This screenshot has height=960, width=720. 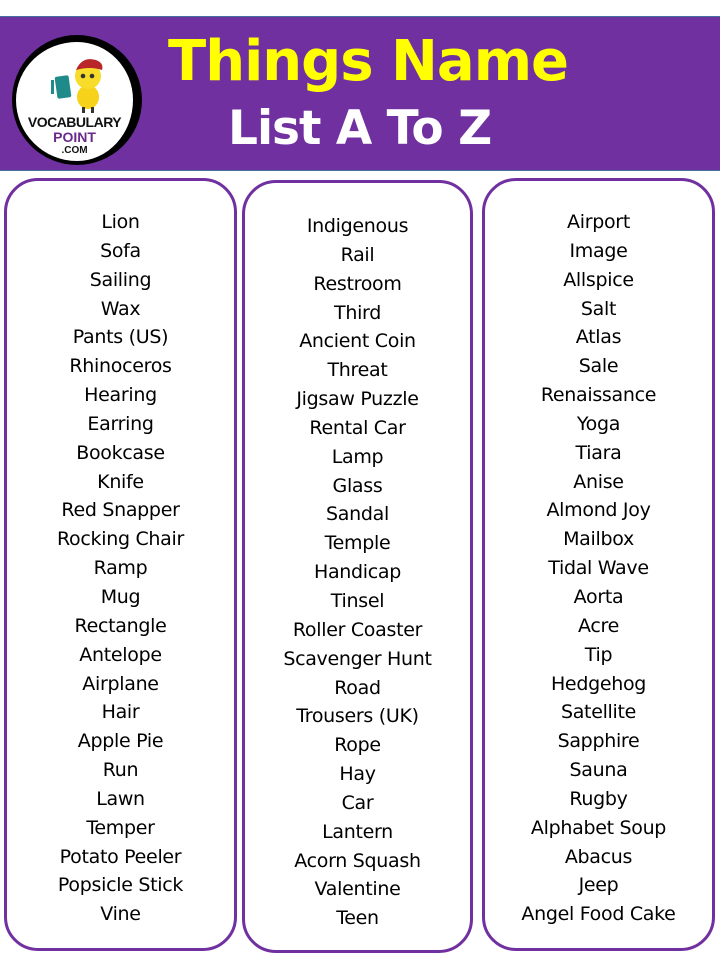 What do you see at coordinates (357, 254) in the screenshot?
I see `list-item: Rail` at bounding box center [357, 254].